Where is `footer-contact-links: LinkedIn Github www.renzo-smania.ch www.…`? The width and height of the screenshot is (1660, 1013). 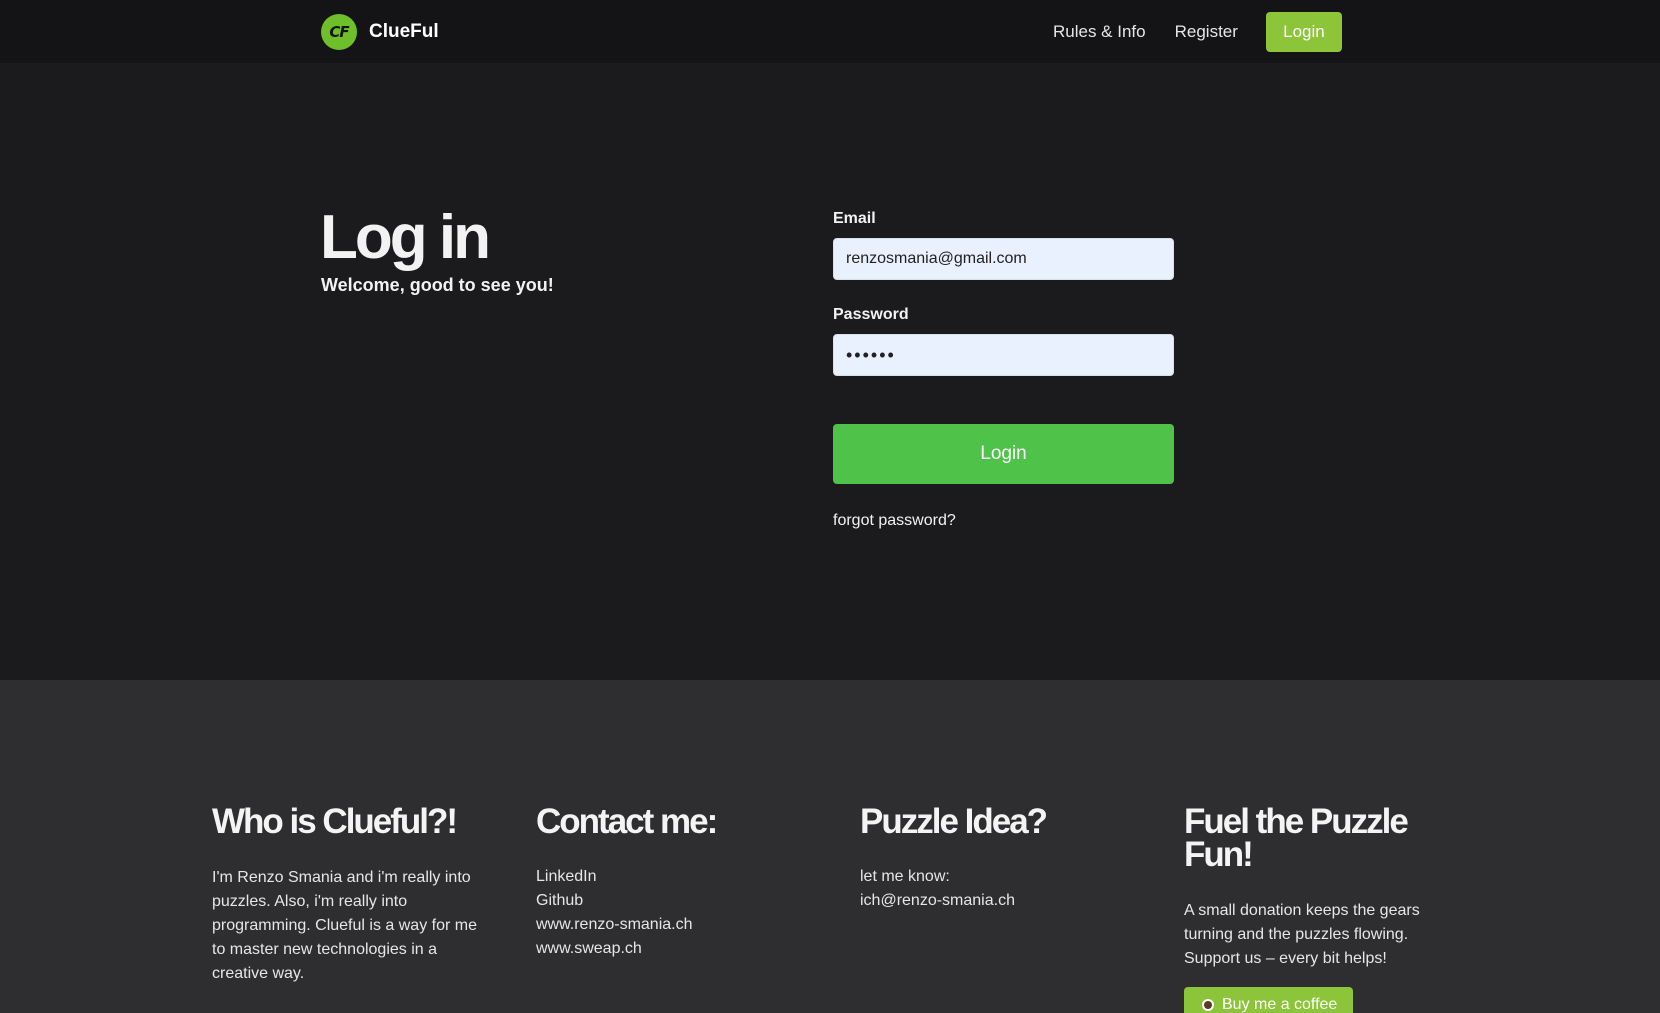
footer-contact-links: LinkedIn Github www.renzo-smania.ch www.… is located at coordinates (676, 913).